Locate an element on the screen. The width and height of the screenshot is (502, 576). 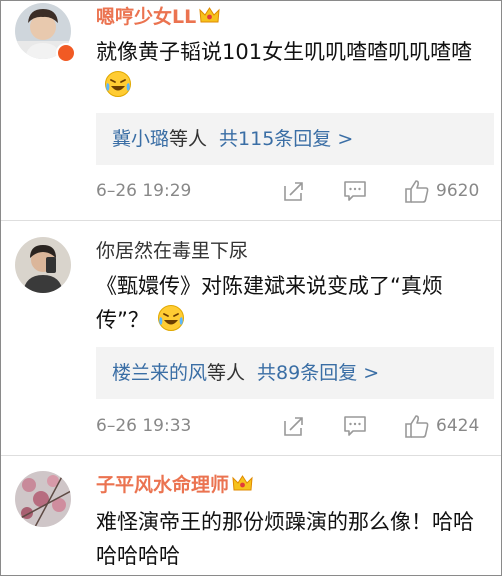
reply-count-link: 共115条回复 > is located at coordinates (286, 139).